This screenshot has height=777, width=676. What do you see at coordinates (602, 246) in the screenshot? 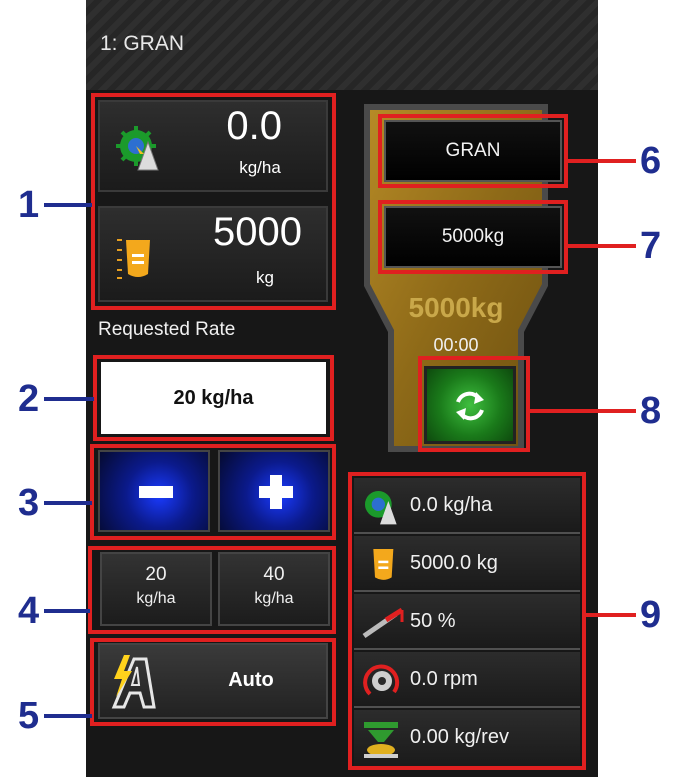
I see `callout-7-leader` at bounding box center [602, 246].